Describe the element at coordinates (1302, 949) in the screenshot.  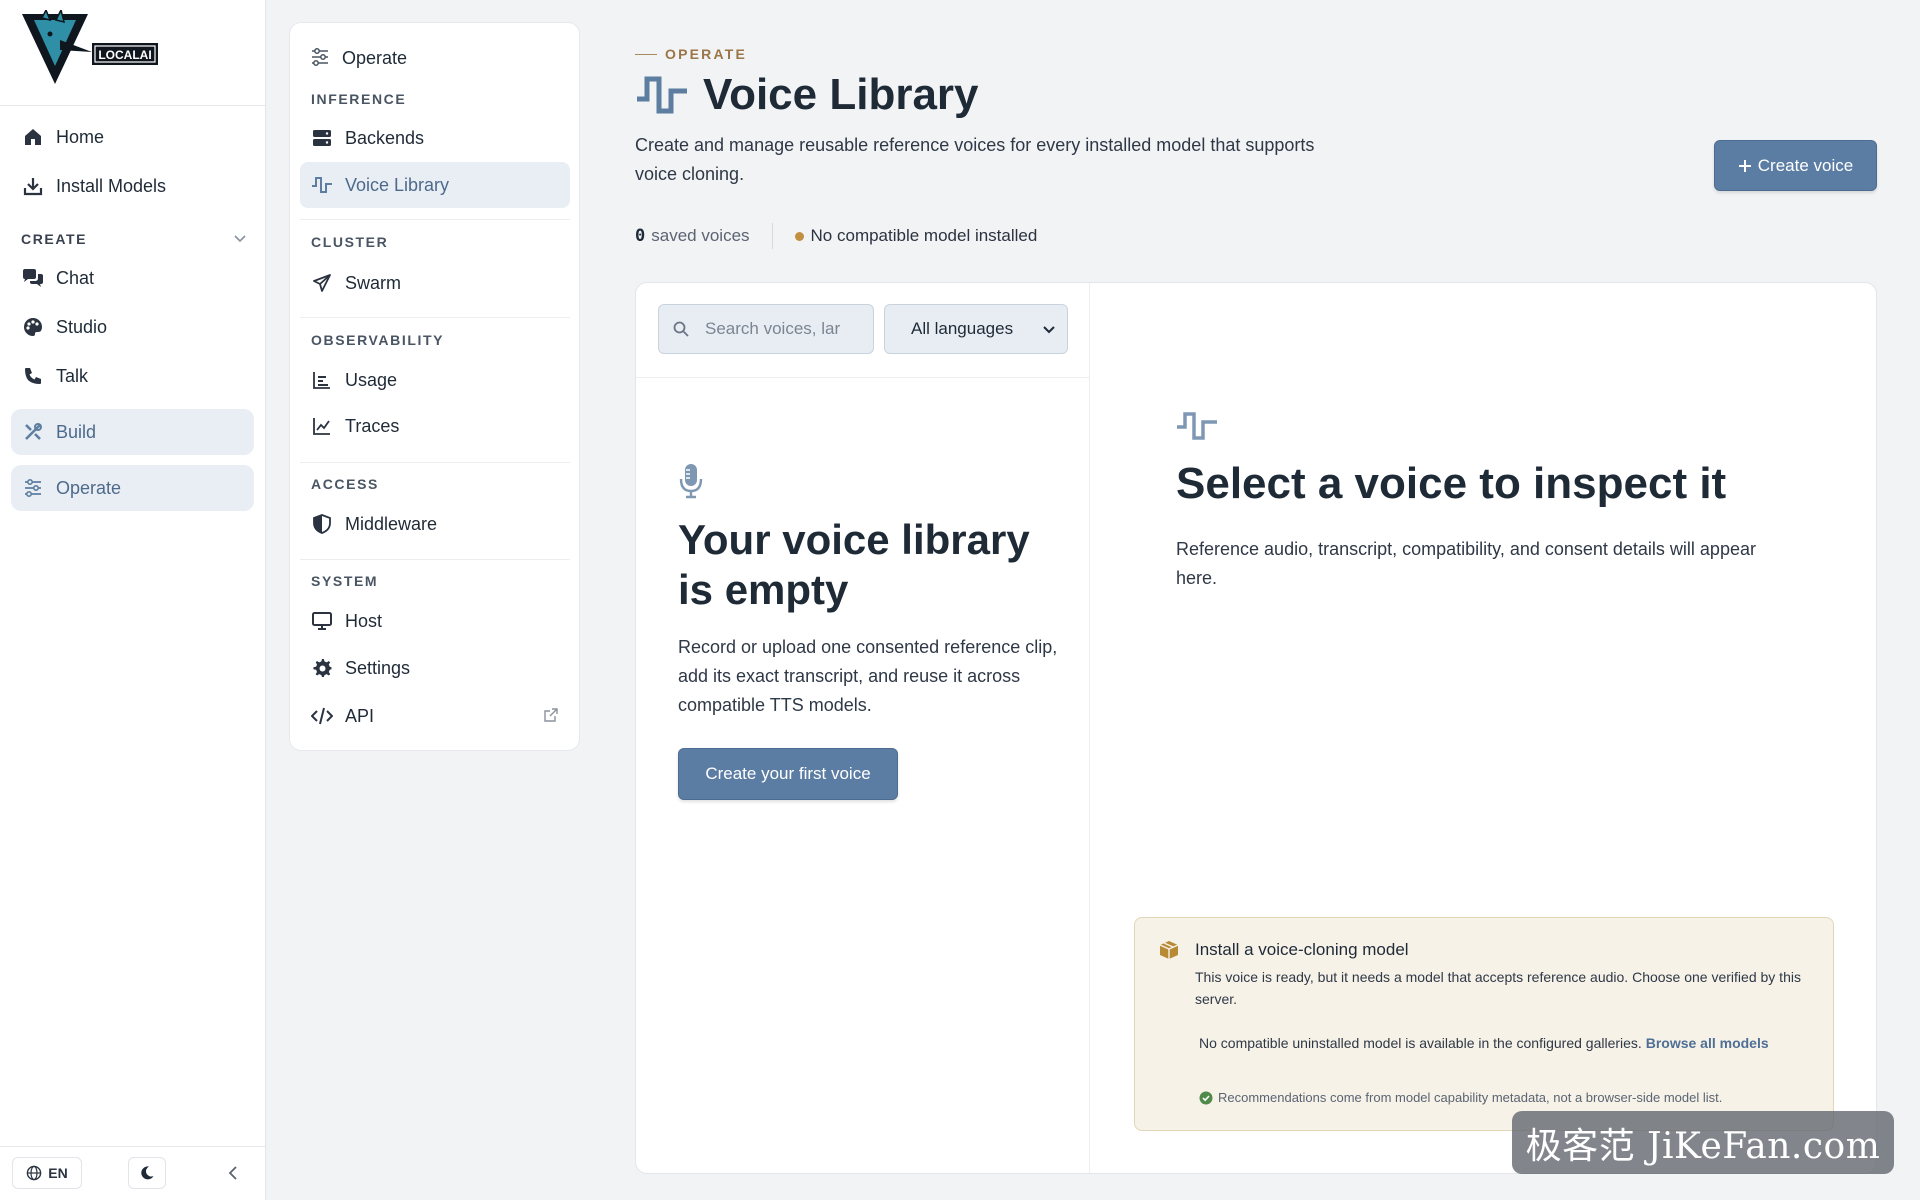
I see `notice-title: Install a voice-cloning model` at that location.